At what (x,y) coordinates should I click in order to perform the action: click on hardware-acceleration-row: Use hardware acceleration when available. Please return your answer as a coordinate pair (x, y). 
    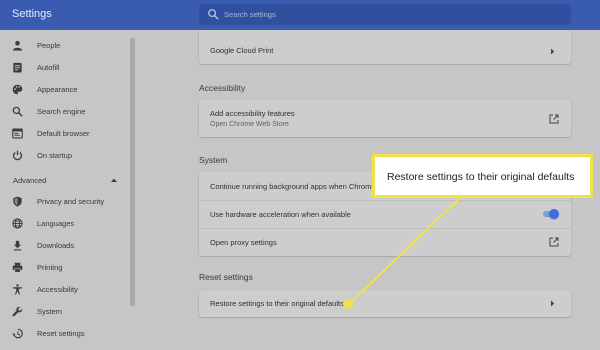
    Looking at the image, I should click on (385, 214).